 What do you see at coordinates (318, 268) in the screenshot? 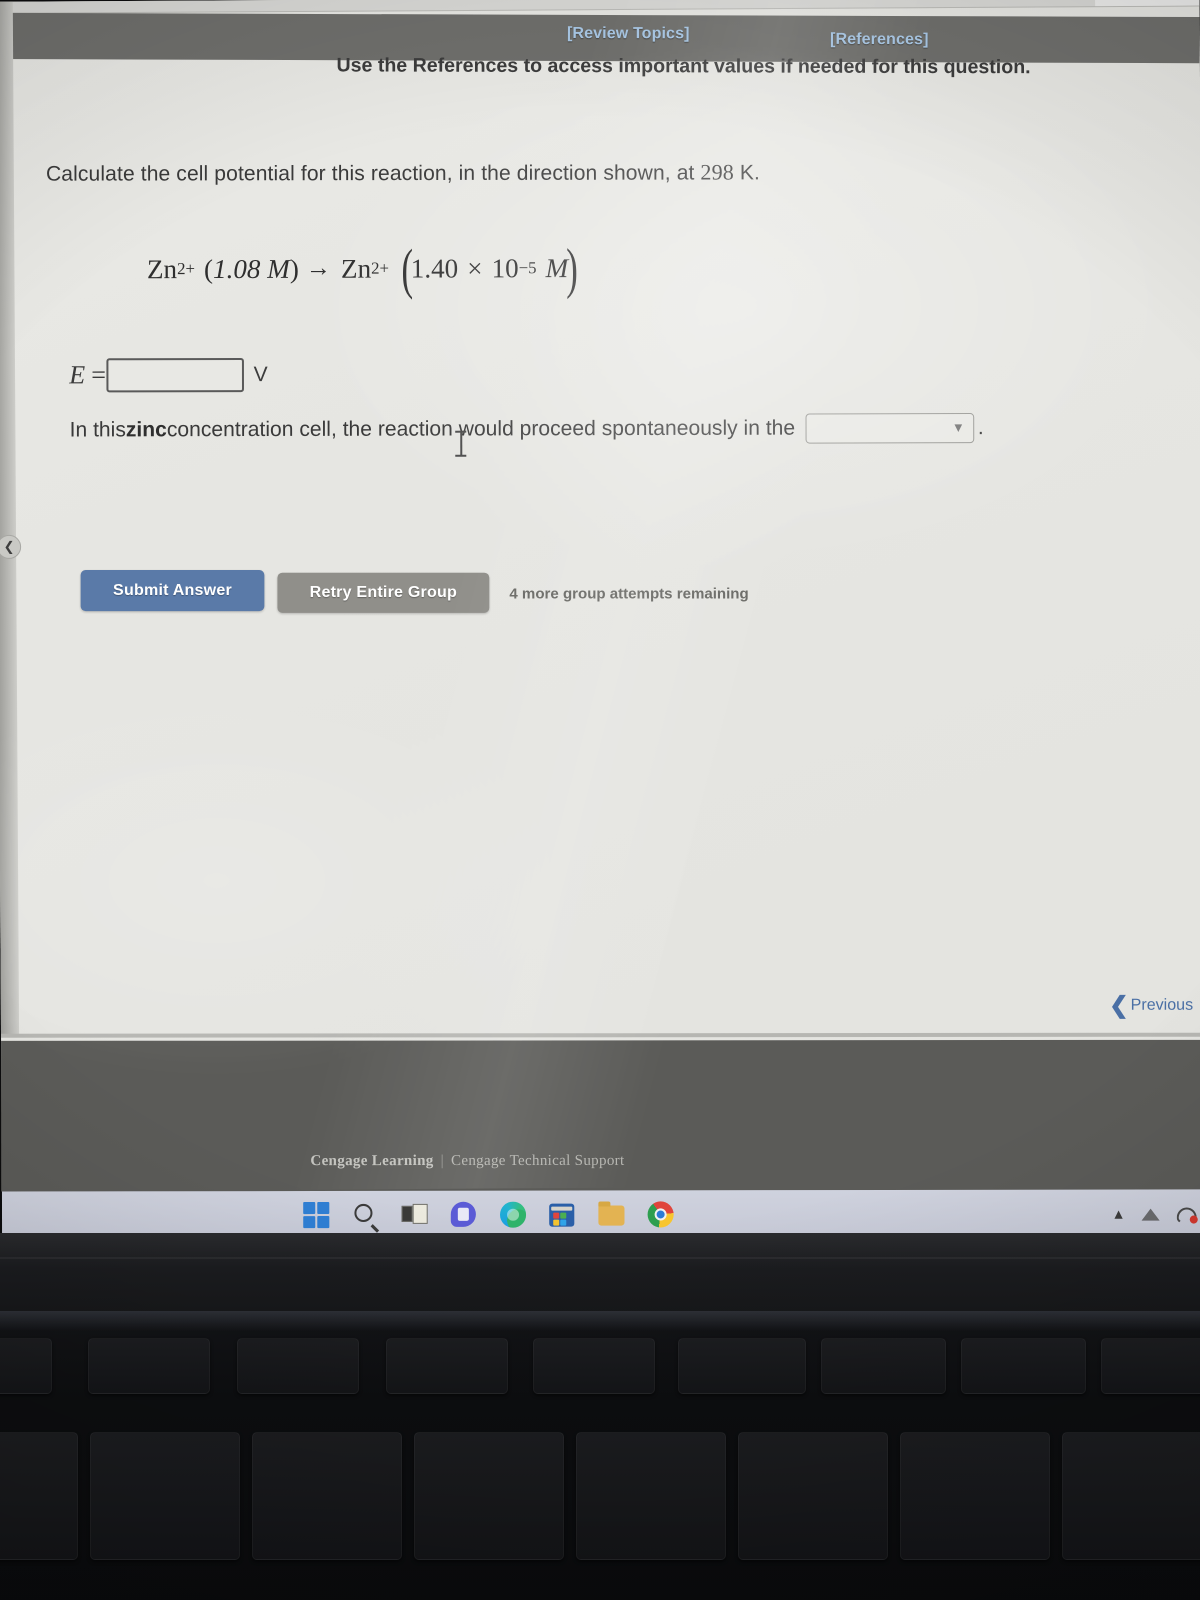
I see `reaction-arrow: →` at bounding box center [318, 268].